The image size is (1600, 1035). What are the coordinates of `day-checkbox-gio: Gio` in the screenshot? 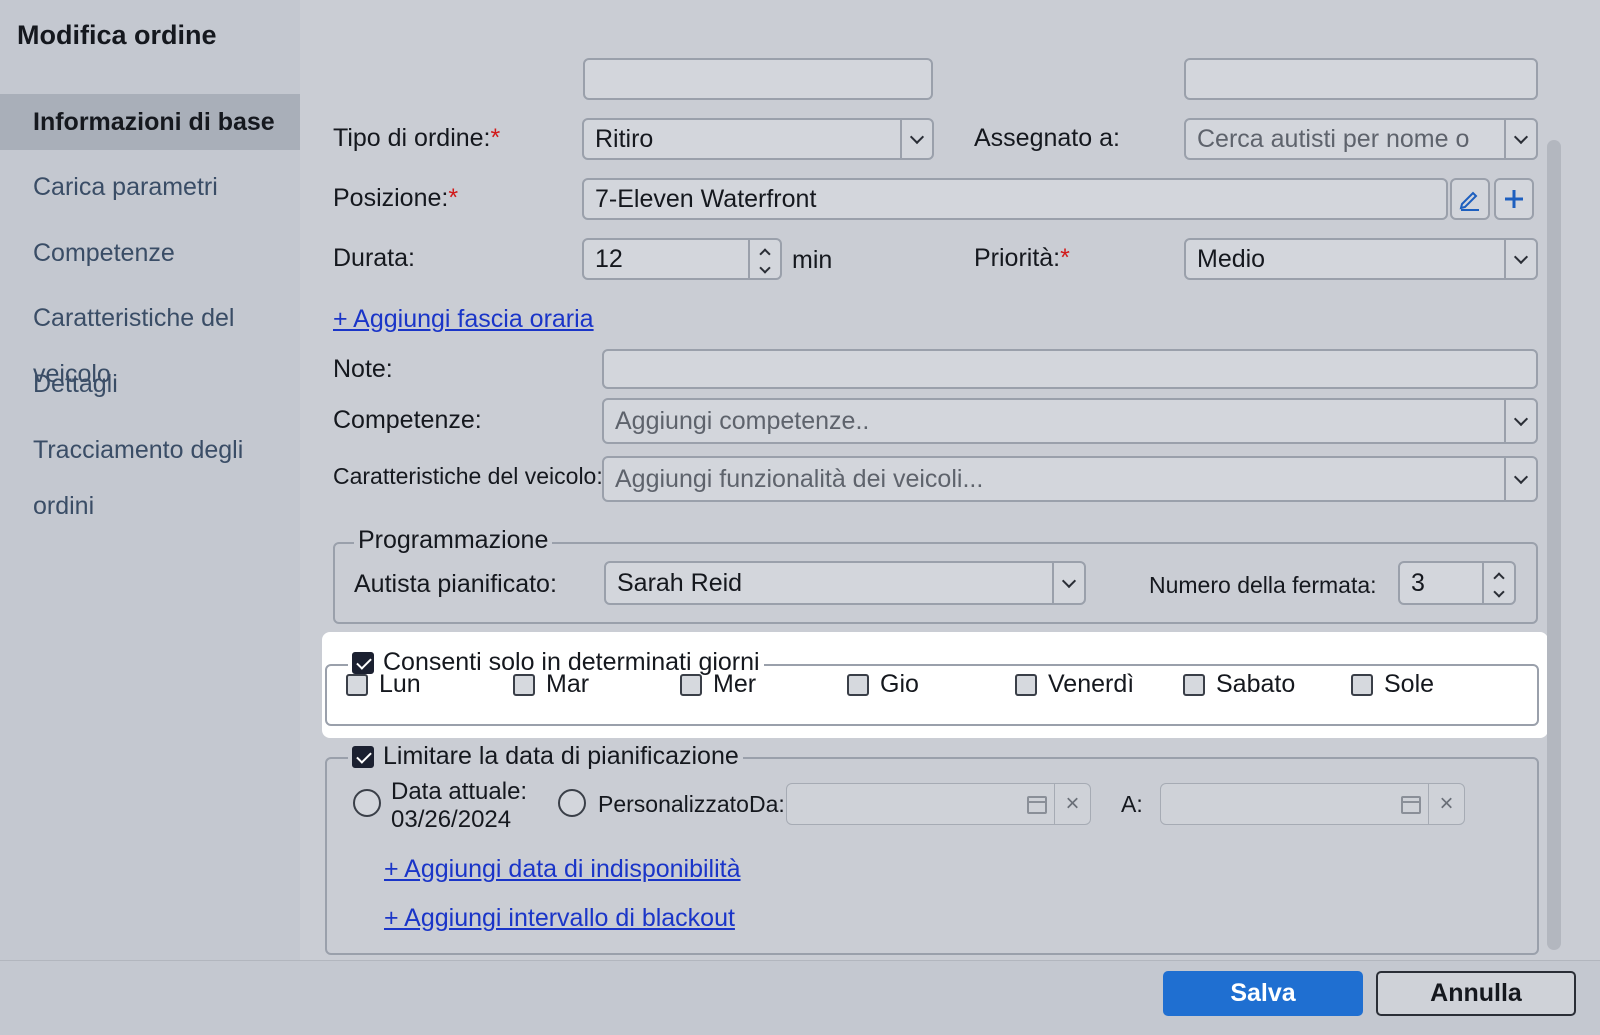 It's located at (883, 684).